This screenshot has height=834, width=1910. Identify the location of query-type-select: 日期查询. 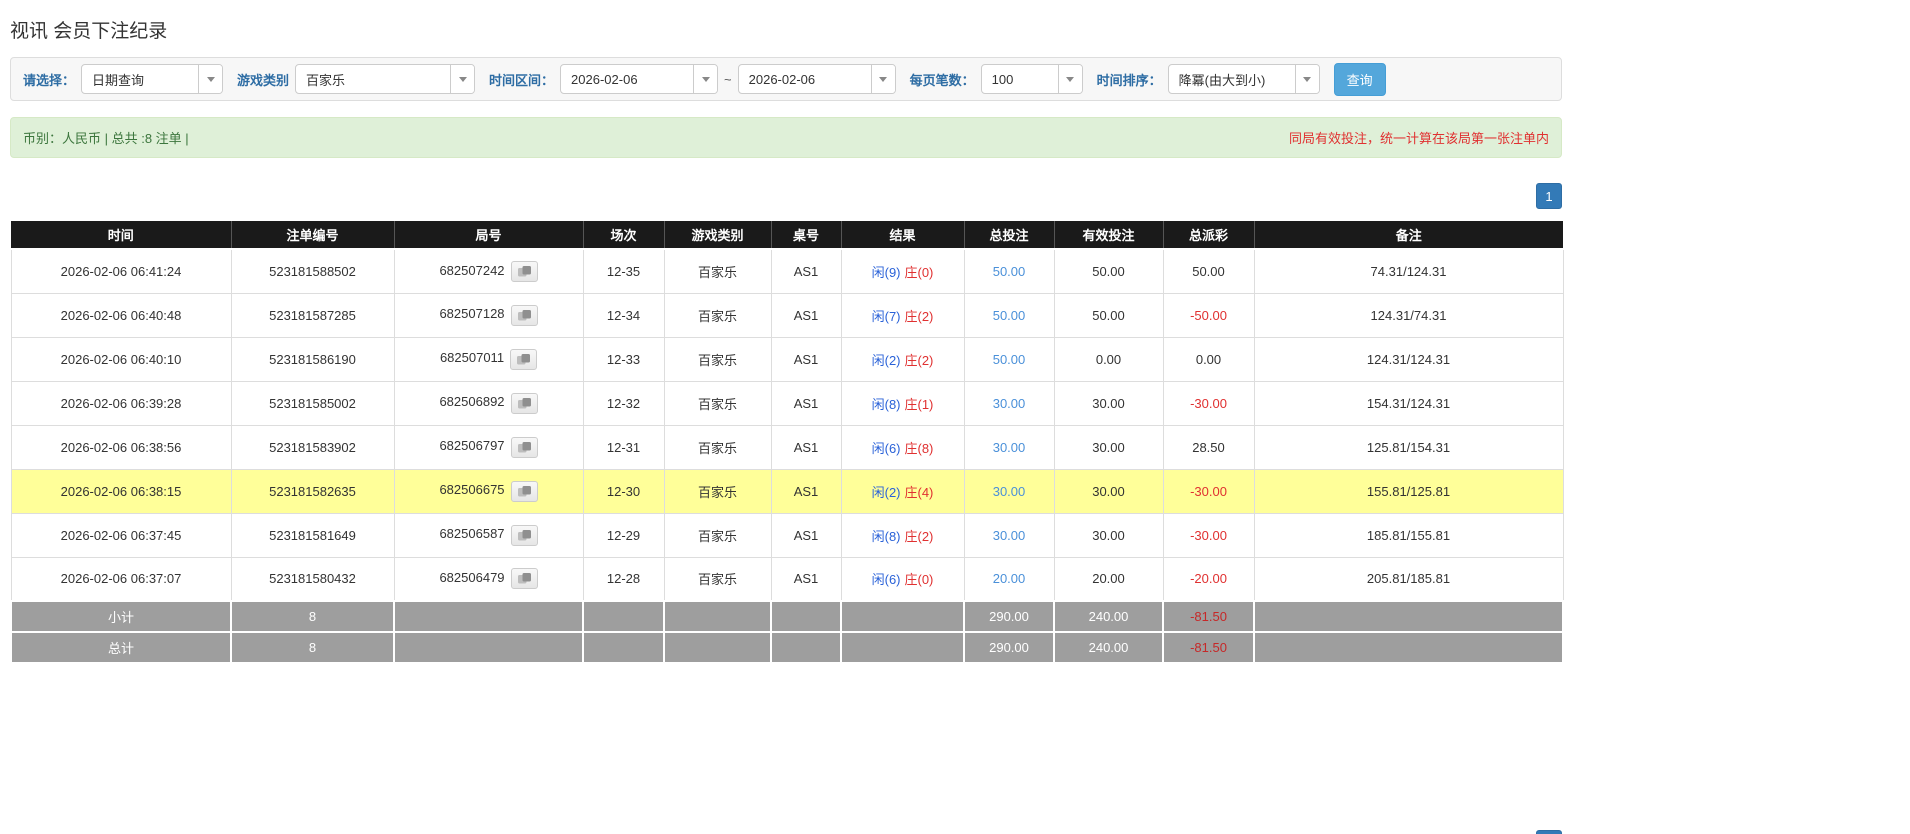
(152, 79).